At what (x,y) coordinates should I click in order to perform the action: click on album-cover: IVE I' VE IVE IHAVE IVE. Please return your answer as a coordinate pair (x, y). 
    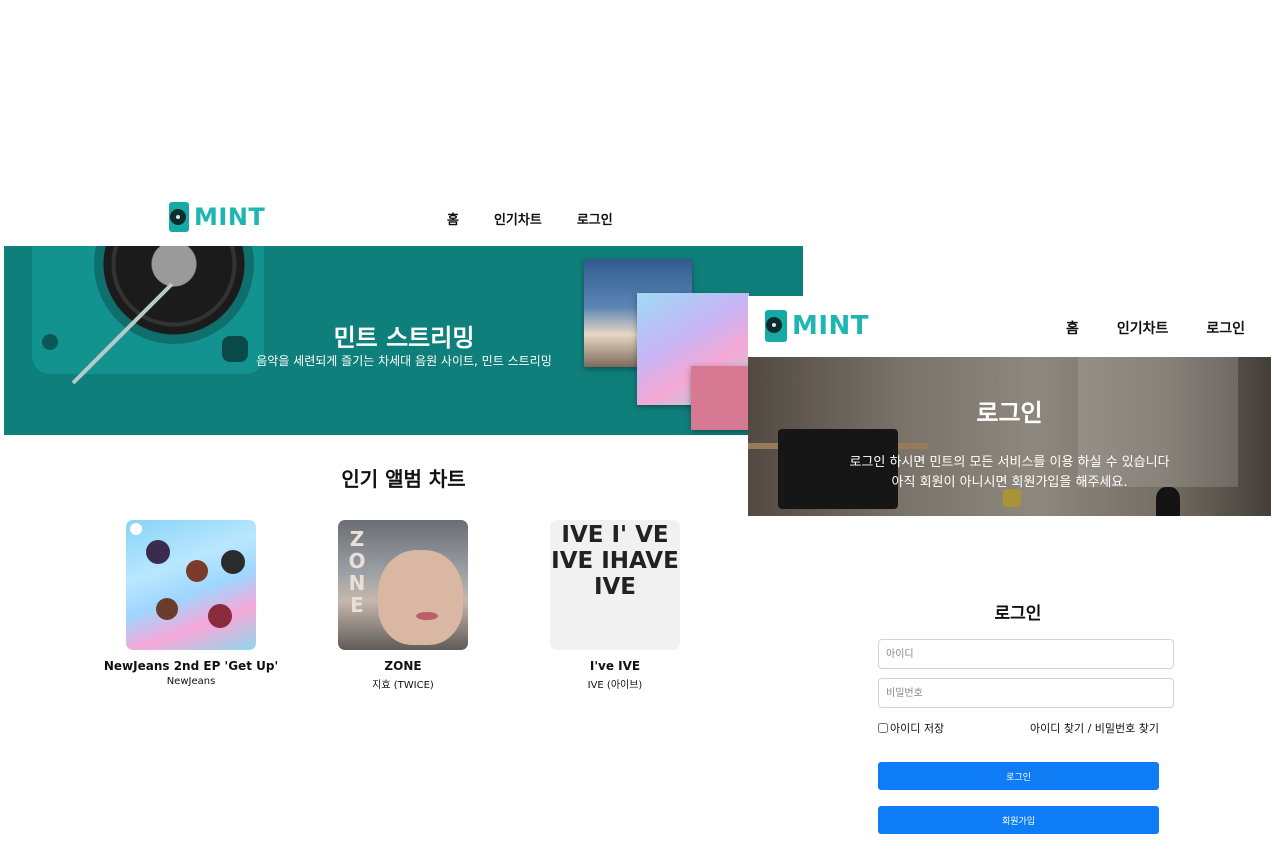
    Looking at the image, I should click on (615, 585).